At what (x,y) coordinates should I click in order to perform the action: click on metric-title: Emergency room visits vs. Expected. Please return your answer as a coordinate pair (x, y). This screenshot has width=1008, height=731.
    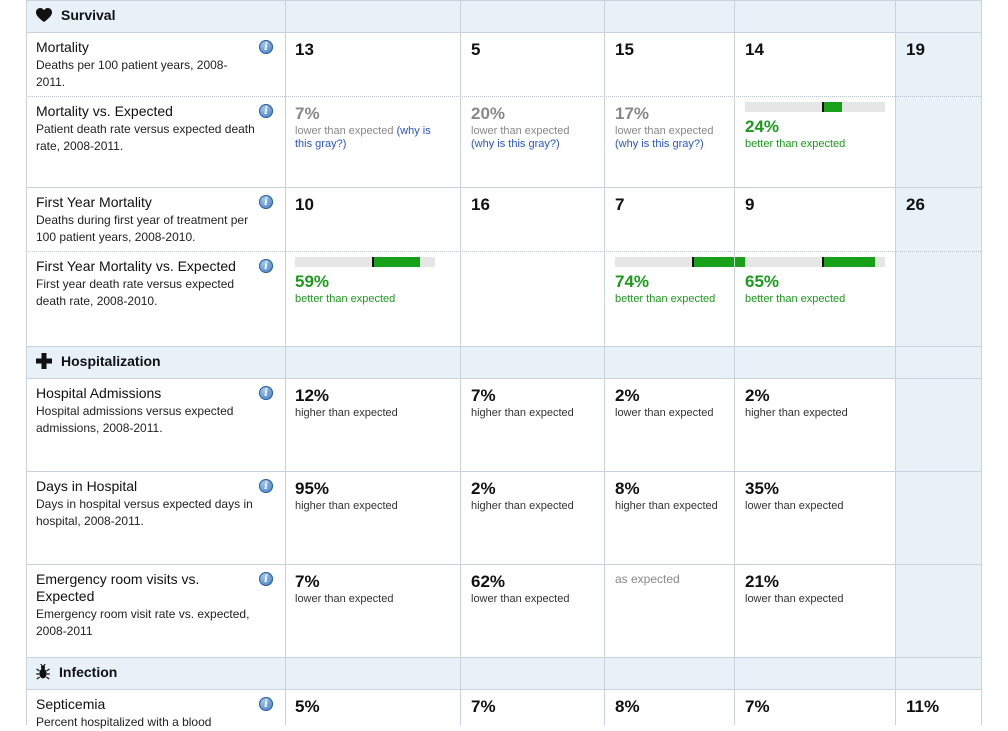
    Looking at the image, I should click on (118, 587).